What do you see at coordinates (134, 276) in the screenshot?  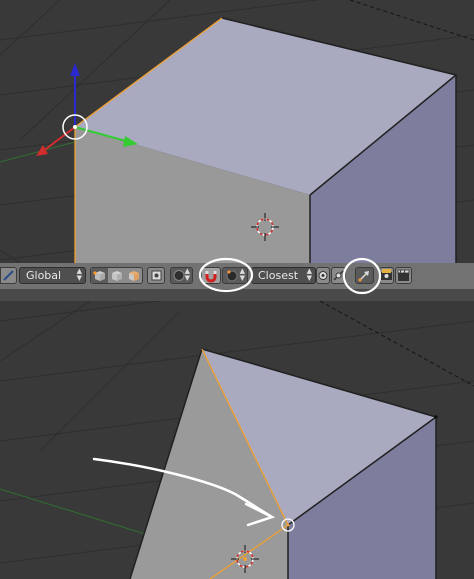 I see `face-select-icon` at bounding box center [134, 276].